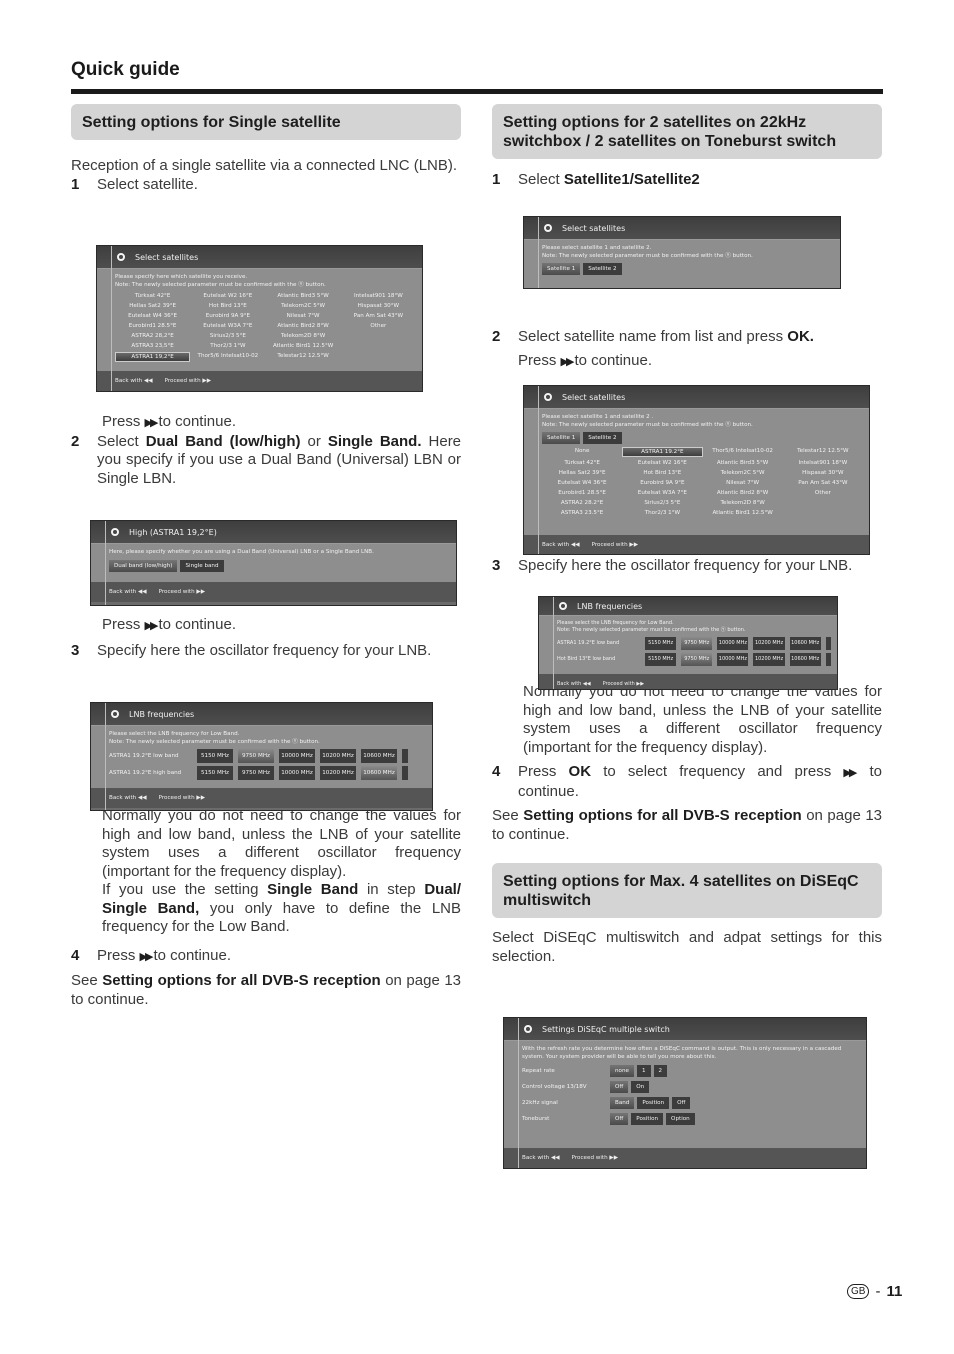 This screenshot has width=954, height=1354. What do you see at coordinates (680, 1119) in the screenshot?
I see `diseqc-option-button: Option` at bounding box center [680, 1119].